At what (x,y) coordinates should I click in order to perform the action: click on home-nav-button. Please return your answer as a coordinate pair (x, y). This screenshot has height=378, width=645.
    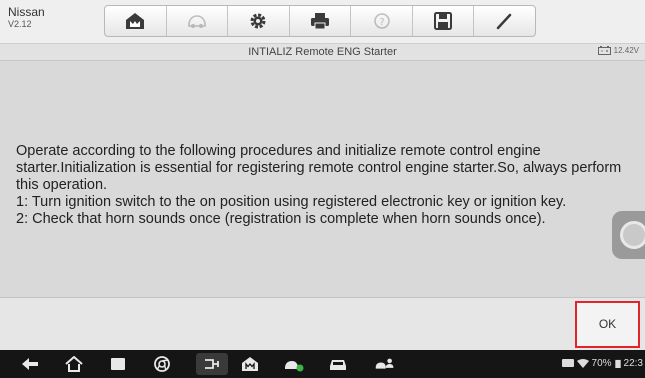
    Looking at the image, I should click on (74, 364).